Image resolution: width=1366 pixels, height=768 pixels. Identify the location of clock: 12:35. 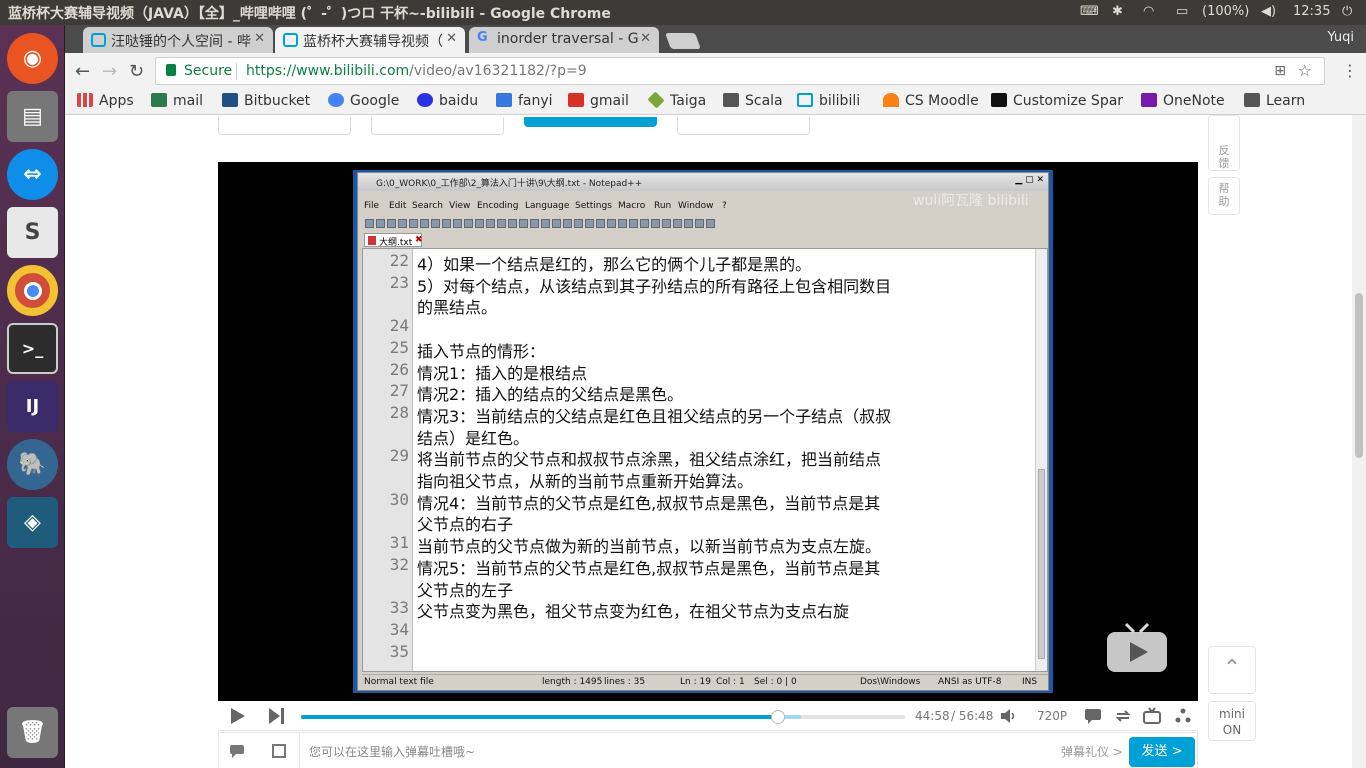
(1311, 11).